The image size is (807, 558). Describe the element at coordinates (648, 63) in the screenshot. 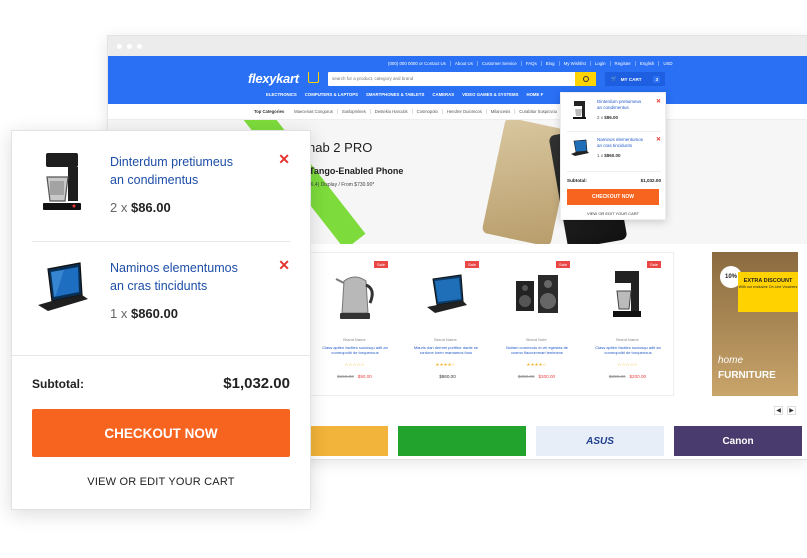

I see `top-link: English` at that location.